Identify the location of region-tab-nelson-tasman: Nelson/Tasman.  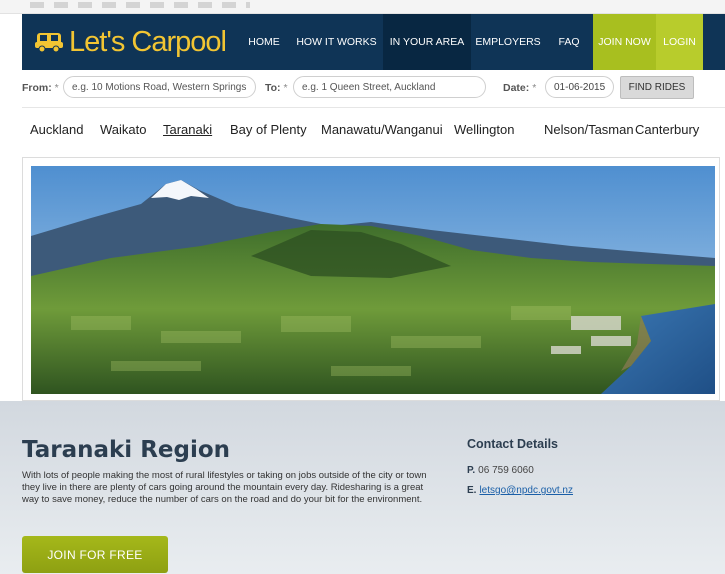
(589, 129).